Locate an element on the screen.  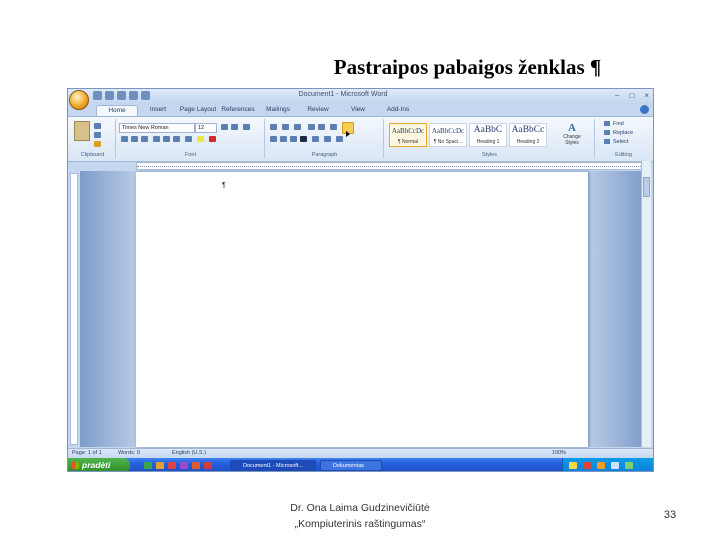
tab-view: View is located at coordinates (358, 110).